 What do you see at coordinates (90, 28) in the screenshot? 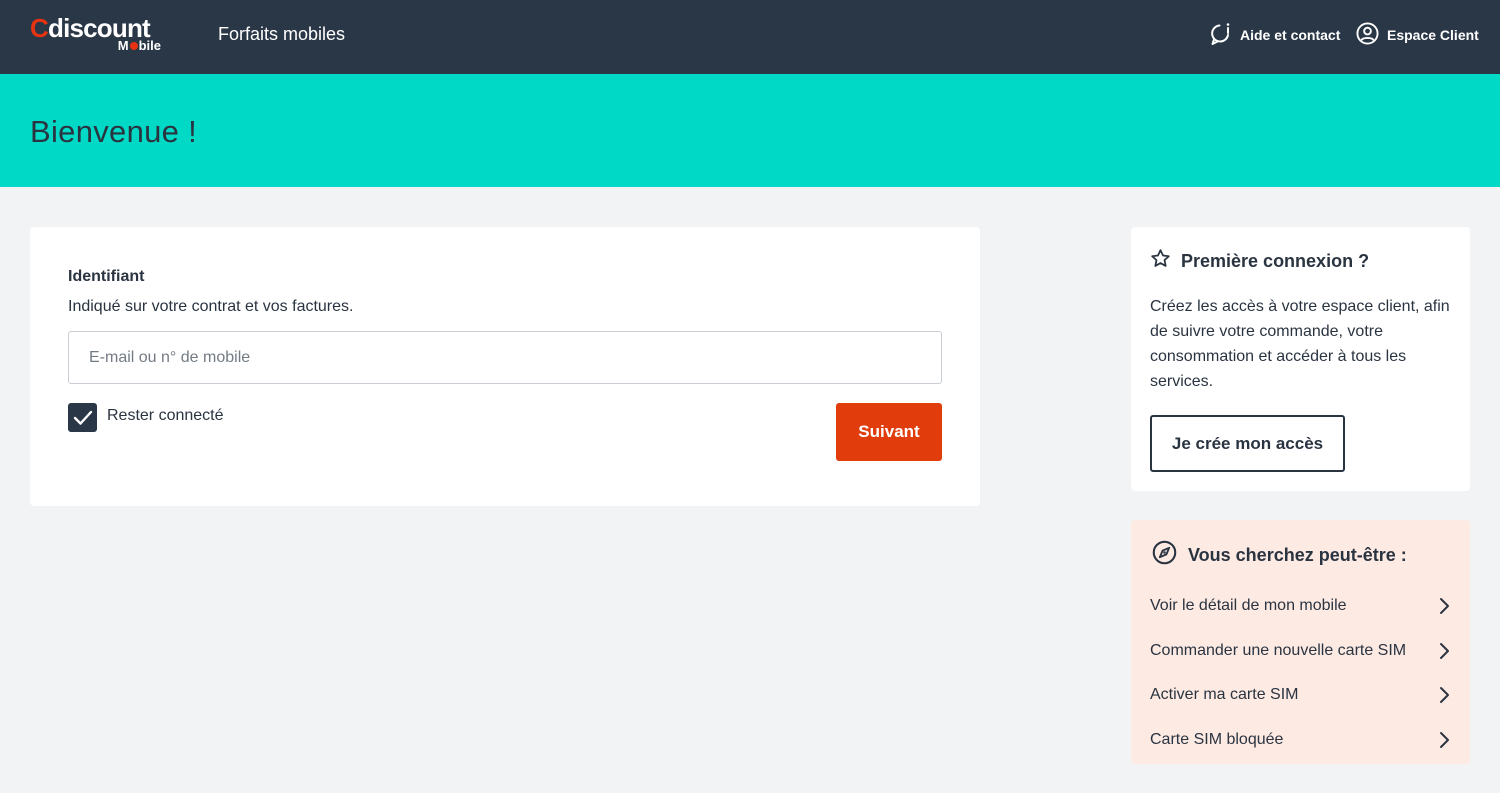
I see `logo-wordmark: Cdiscount` at bounding box center [90, 28].